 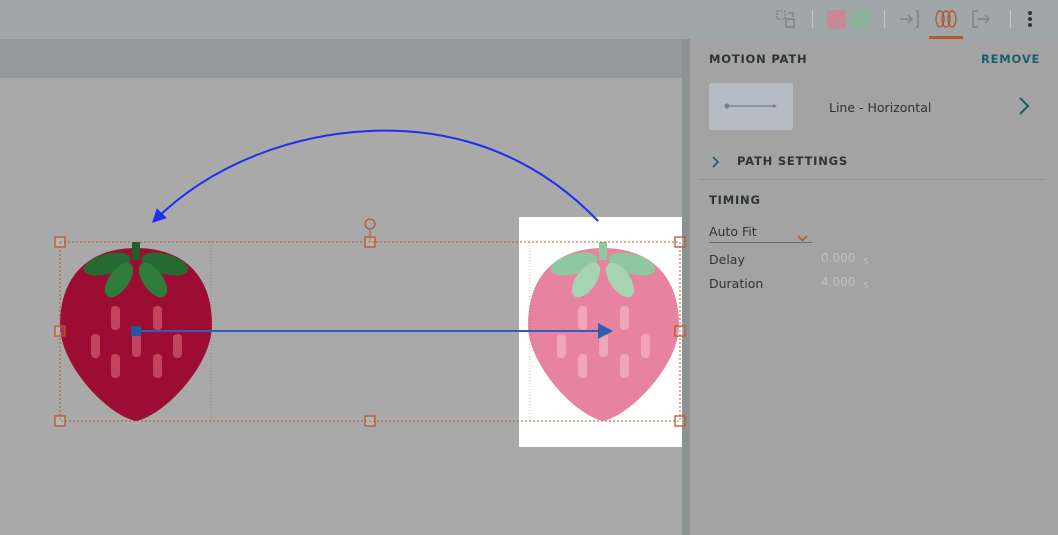 I want to click on stroke-color-swatch, so click(x=860, y=19).